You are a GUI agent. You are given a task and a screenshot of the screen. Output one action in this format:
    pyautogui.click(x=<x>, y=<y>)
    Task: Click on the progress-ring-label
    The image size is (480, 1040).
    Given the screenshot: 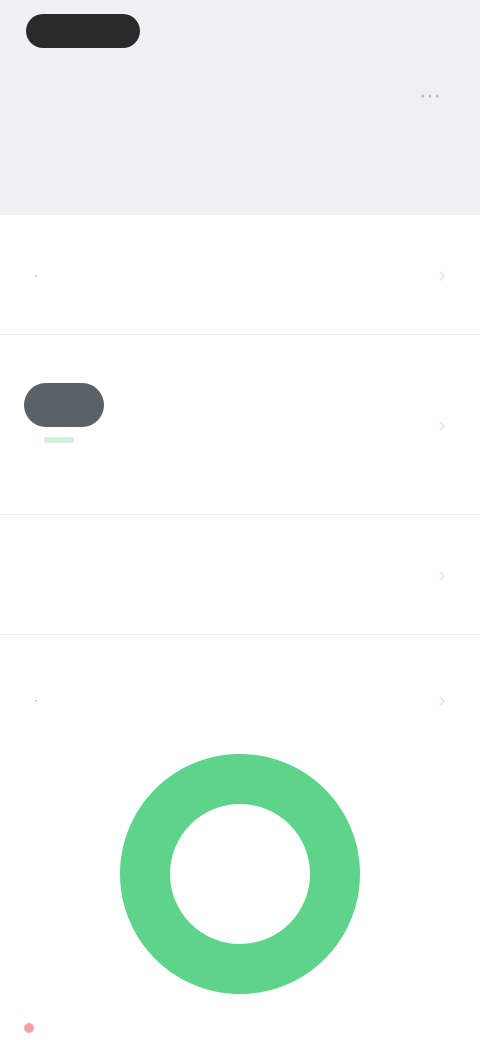 What is the action you would take?
    pyautogui.click(x=240, y=874)
    